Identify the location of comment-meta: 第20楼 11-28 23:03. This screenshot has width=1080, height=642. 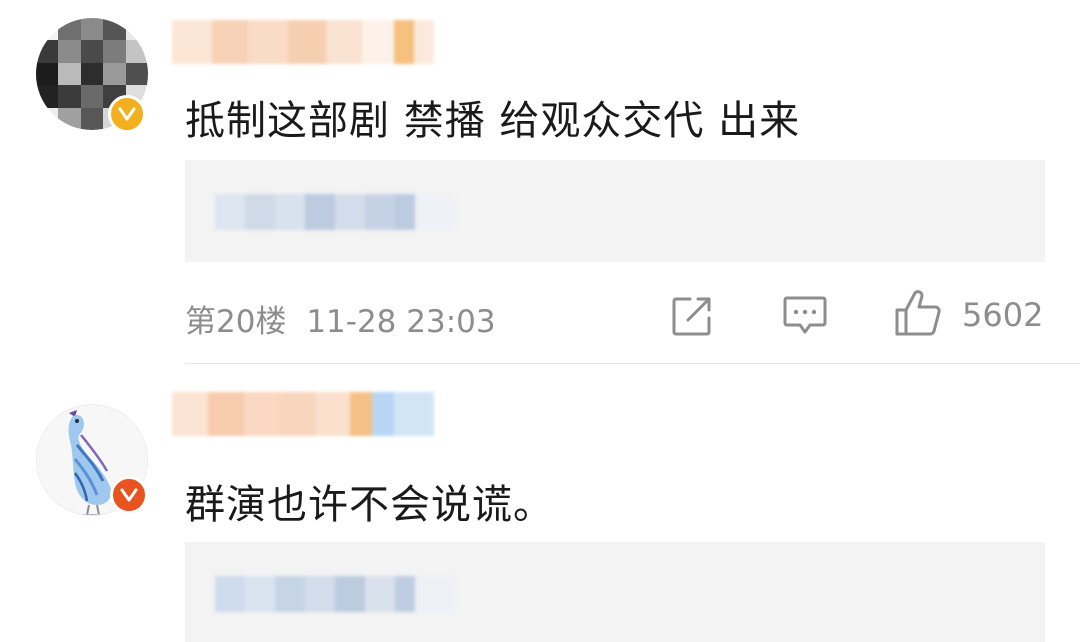
(340, 318).